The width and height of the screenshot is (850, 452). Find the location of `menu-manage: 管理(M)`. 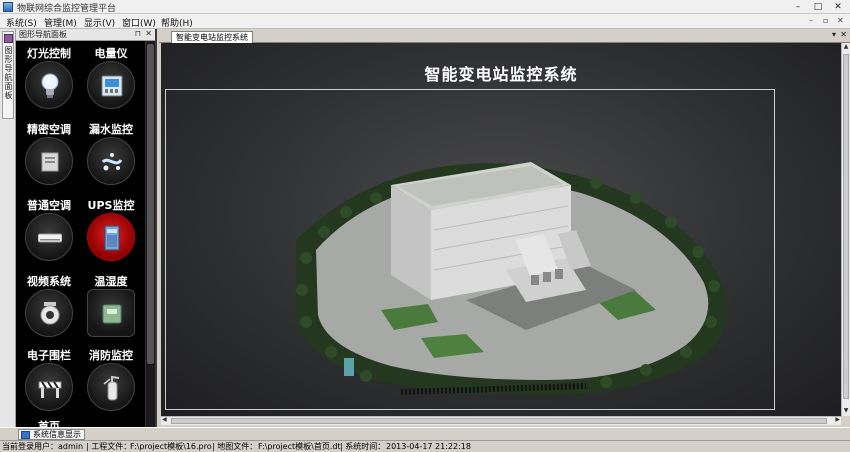

menu-manage: 管理(M) is located at coordinates (60, 22).